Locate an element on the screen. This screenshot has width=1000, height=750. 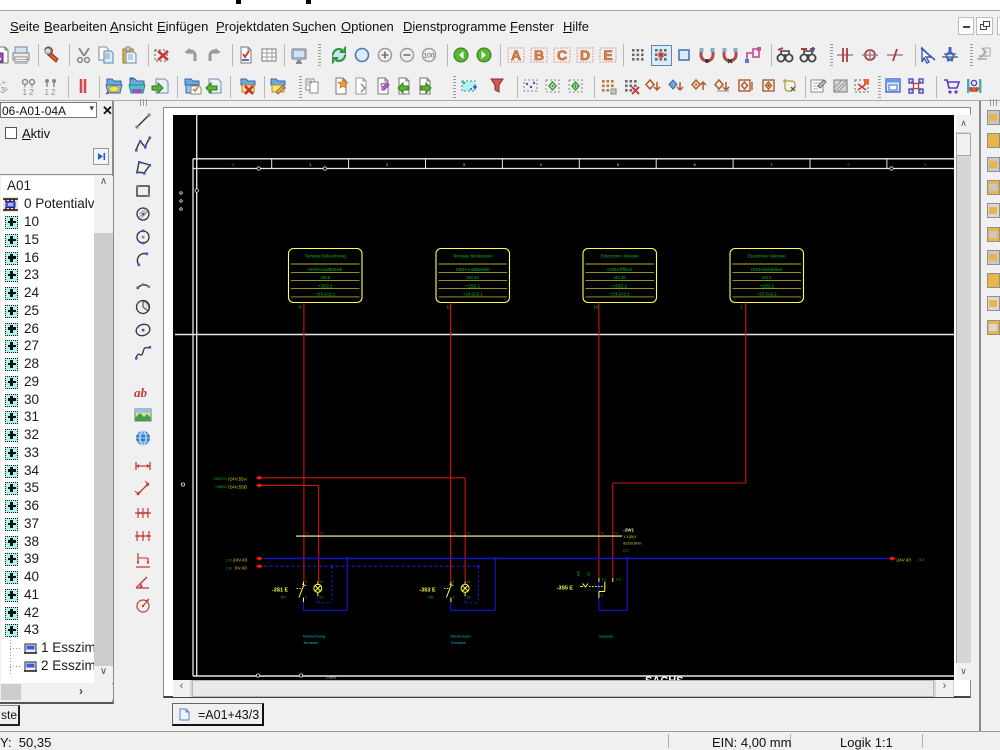
svg-text: Jalousie is located at coordinates (606, 635).